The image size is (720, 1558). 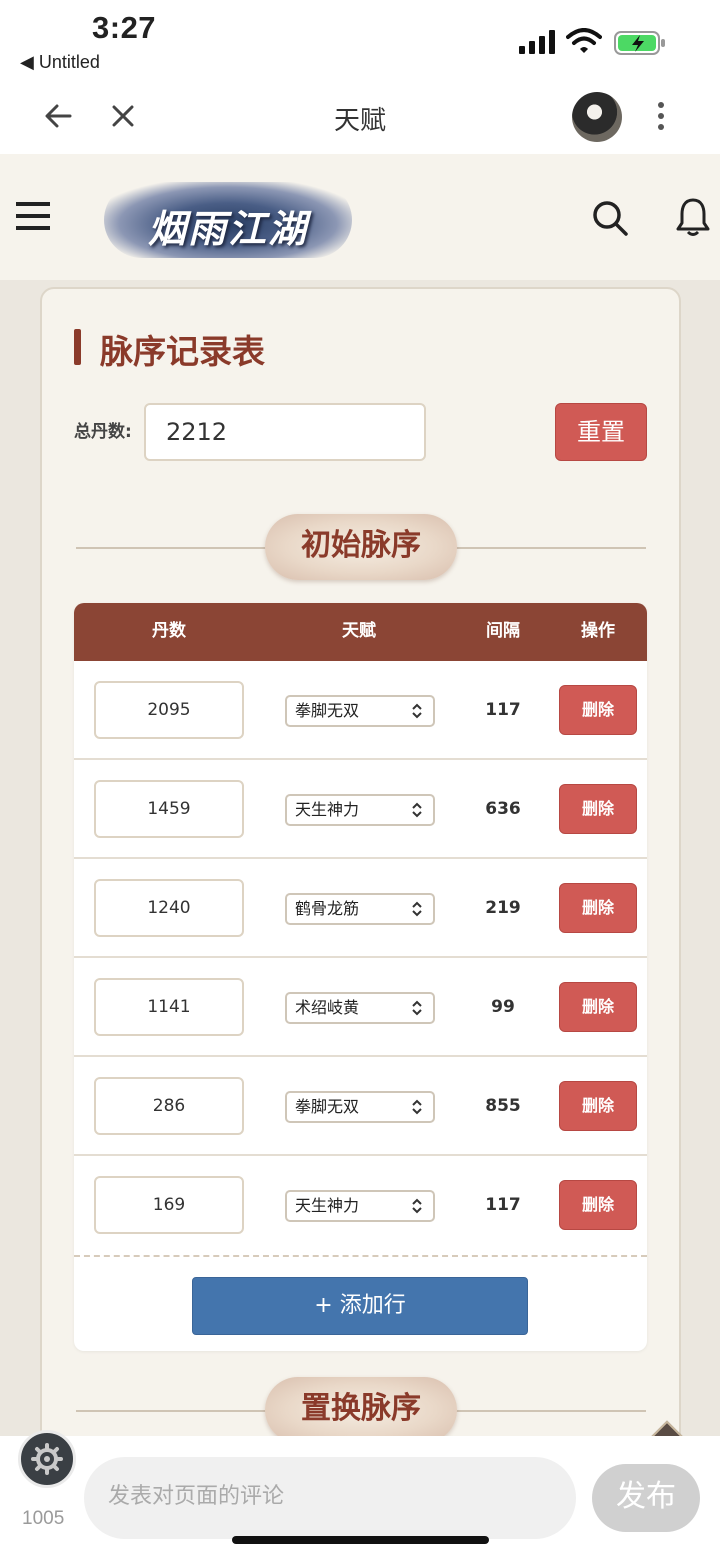 I want to click on publish-button: 发布, so click(x=646, y=1498).